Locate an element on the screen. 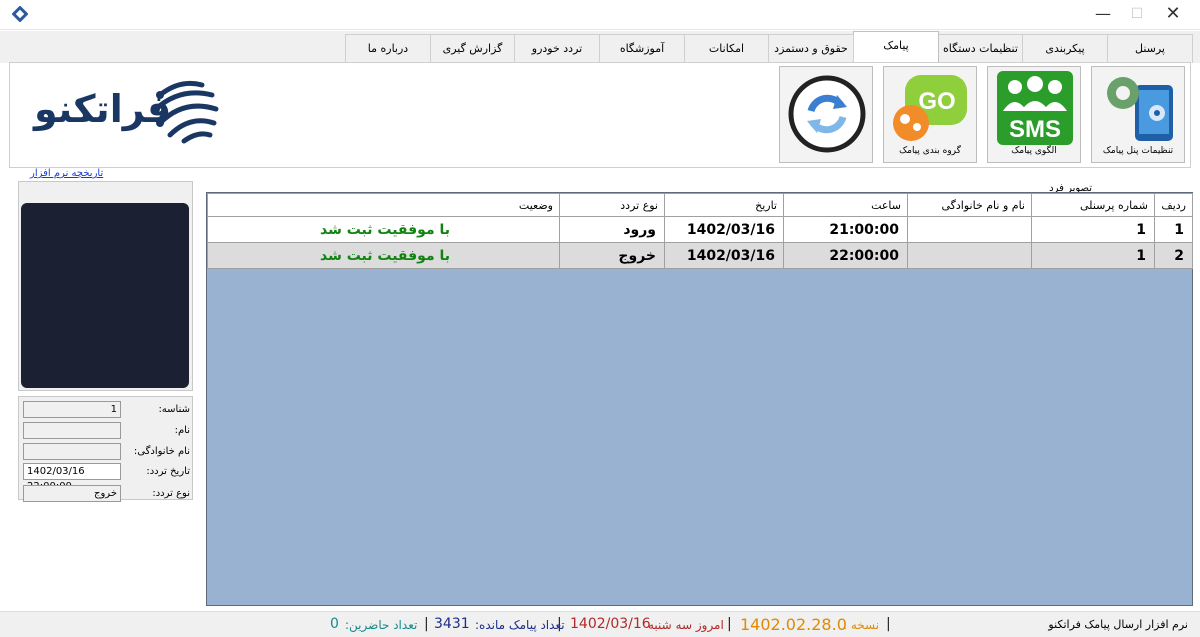  sms-template-button: SMS الگوی پیامک is located at coordinates (1034, 114).